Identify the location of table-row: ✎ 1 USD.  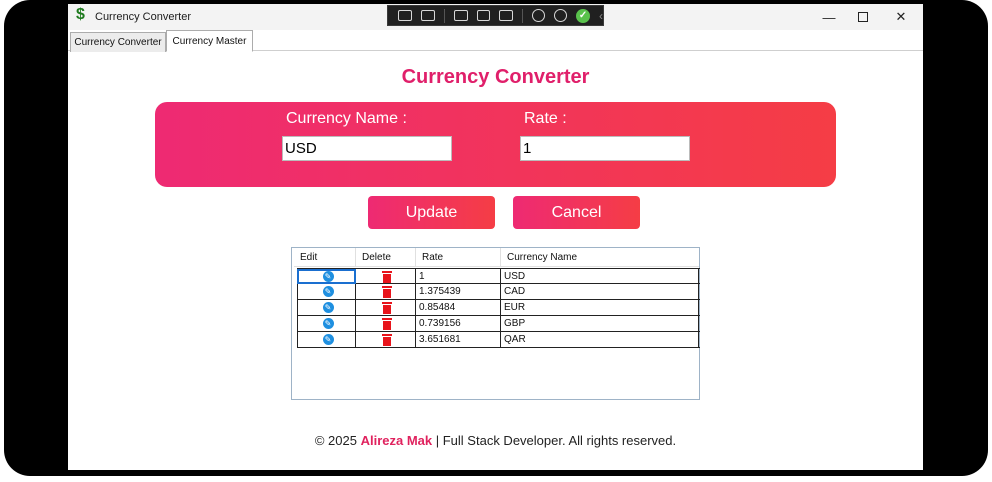
(498, 276).